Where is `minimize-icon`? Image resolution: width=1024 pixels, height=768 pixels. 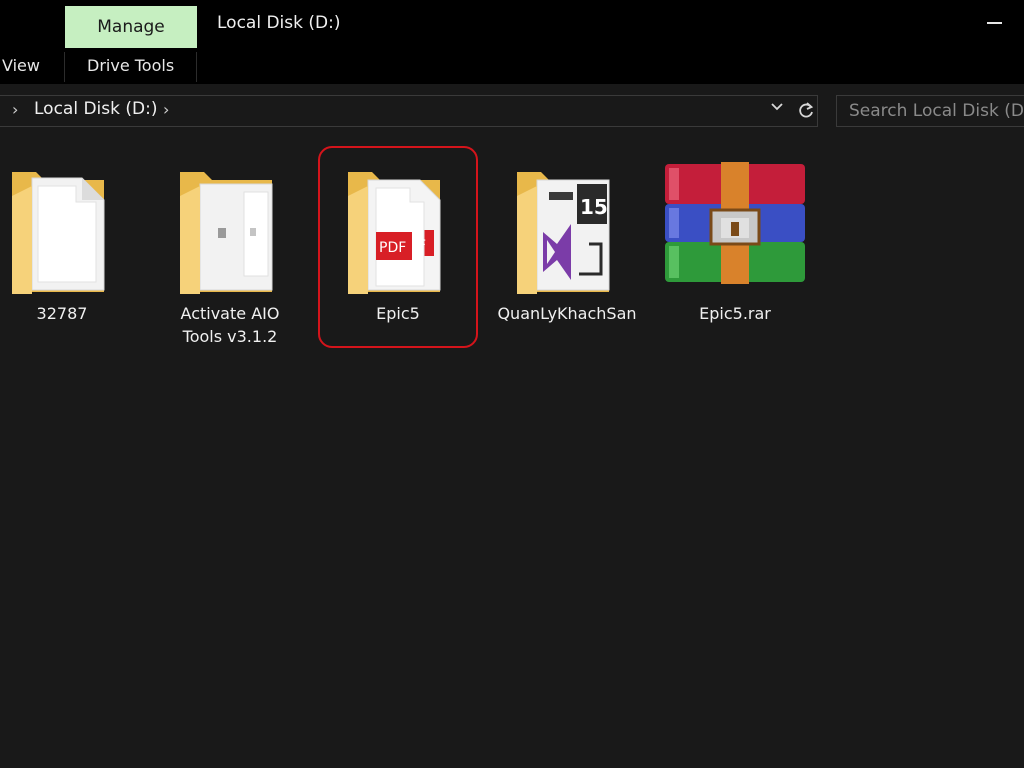 minimize-icon is located at coordinates (994, 23).